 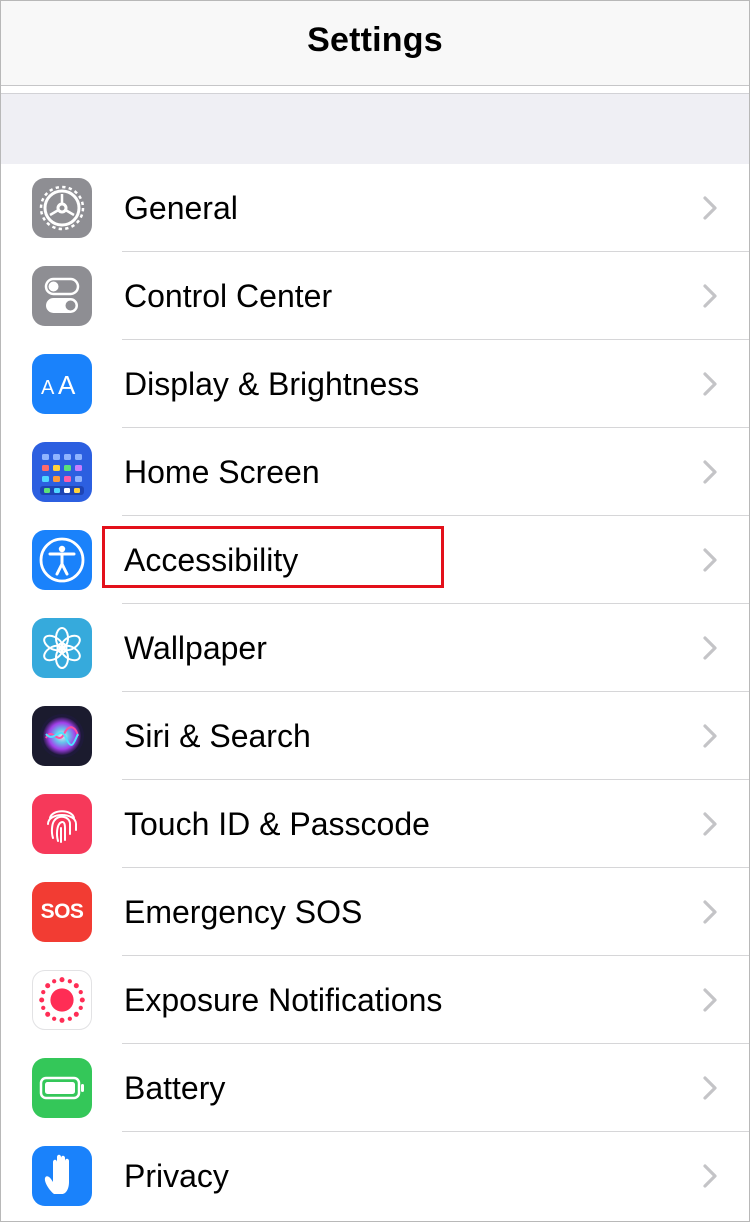 I want to click on sos-icon: SOS, so click(x=62, y=912).